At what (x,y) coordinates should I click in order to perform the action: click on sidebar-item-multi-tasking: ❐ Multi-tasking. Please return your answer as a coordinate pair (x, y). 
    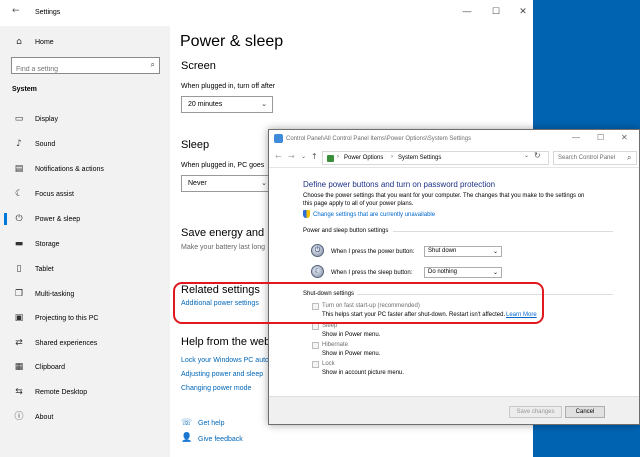
    Looking at the image, I should click on (85, 294).